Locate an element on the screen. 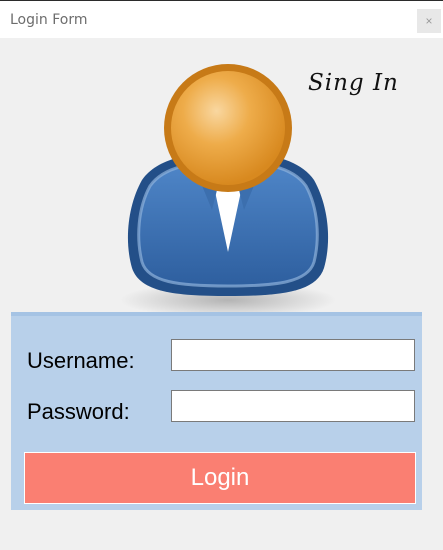 The height and width of the screenshot is (550, 443). close-icon: × is located at coordinates (429, 21).